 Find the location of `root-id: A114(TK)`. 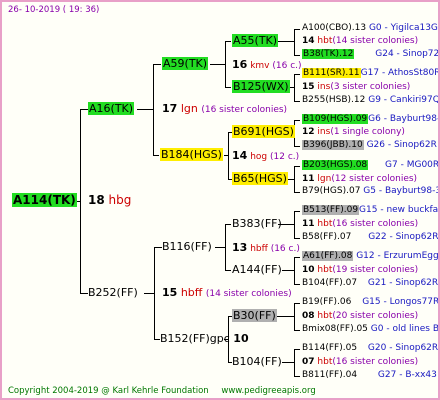

root-id: A114(TK) is located at coordinates (44, 200).